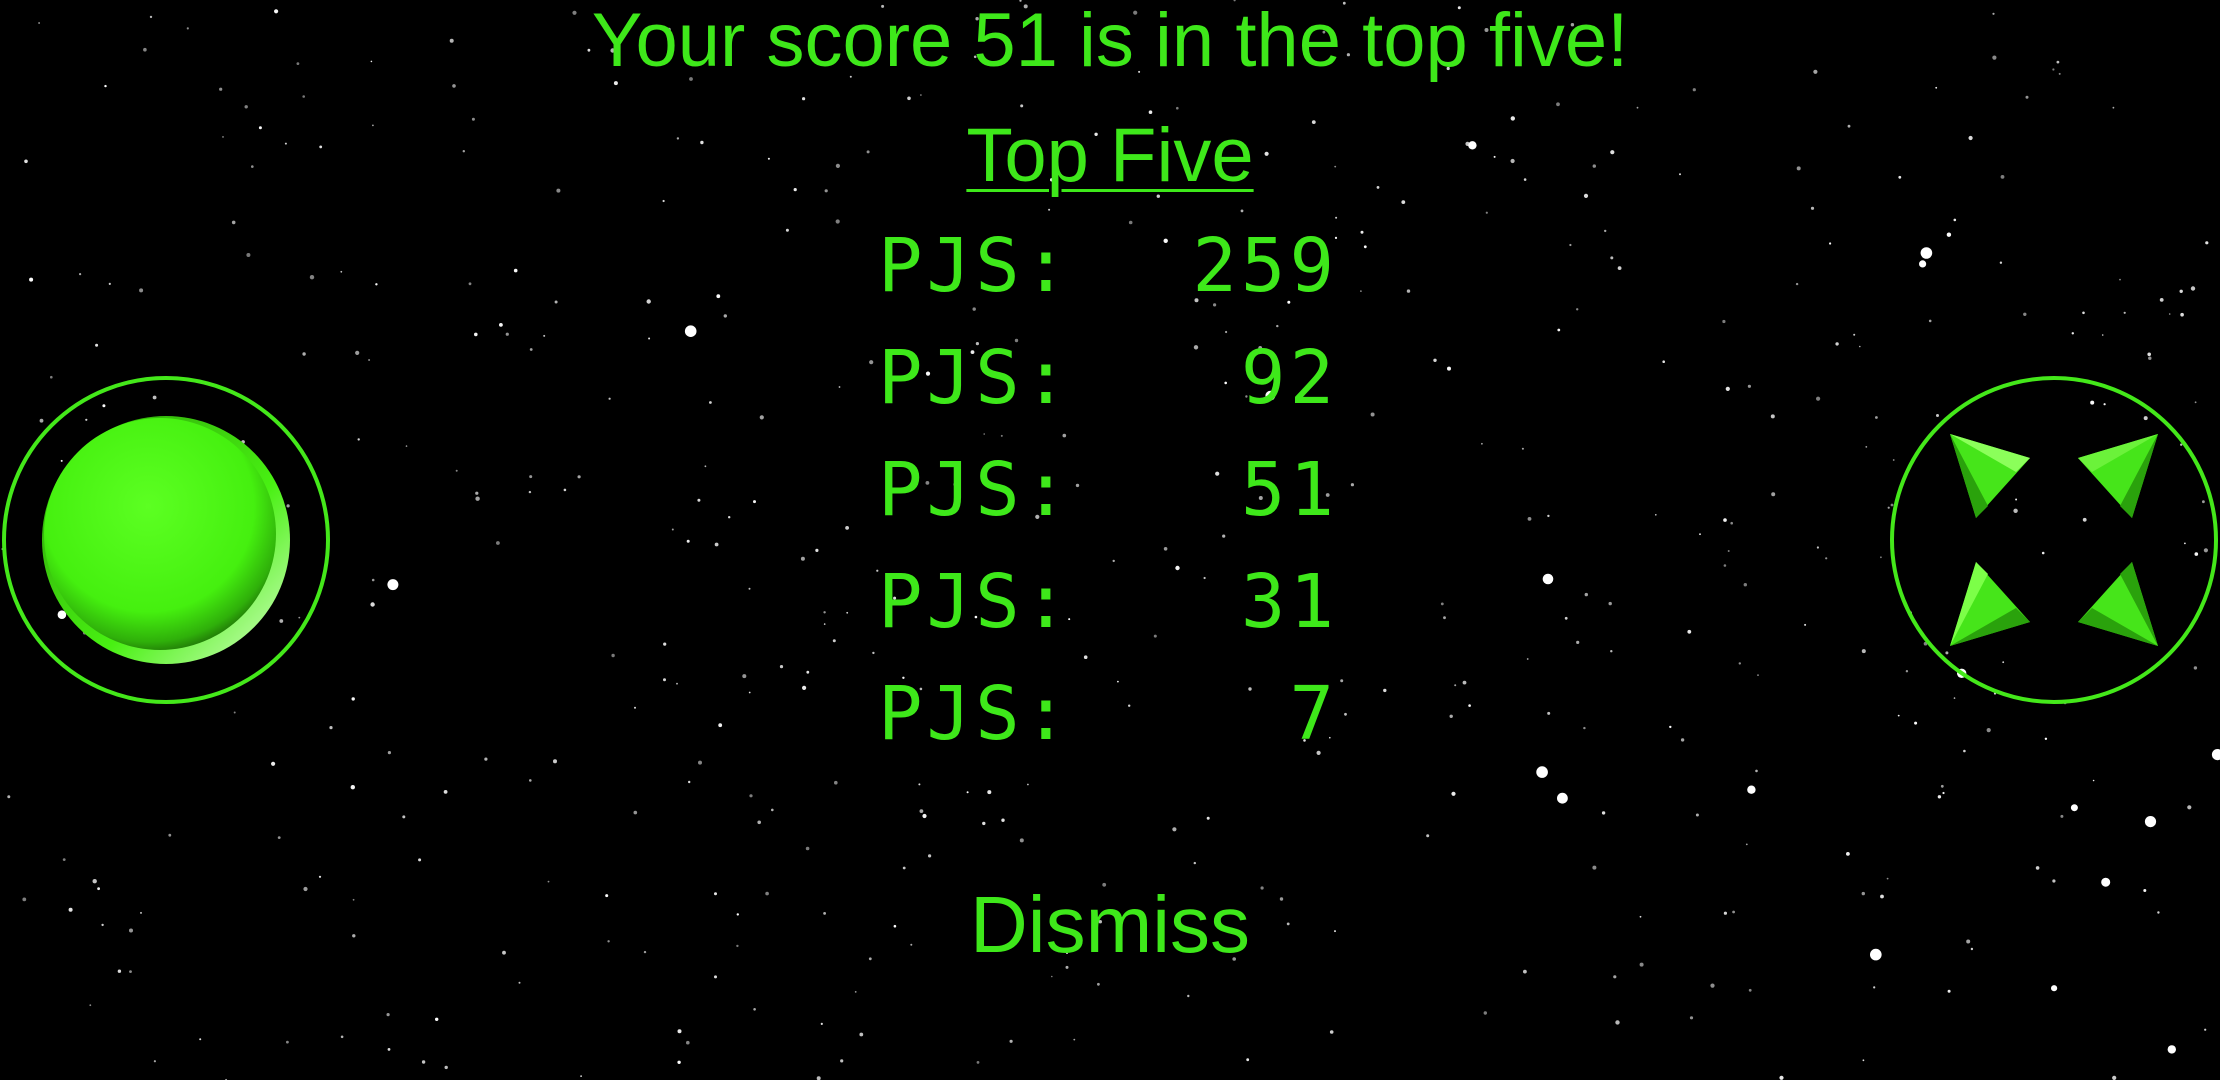 This screenshot has height=1080, width=2220. I want to click on player-name: PJS:, so click(975, 266).